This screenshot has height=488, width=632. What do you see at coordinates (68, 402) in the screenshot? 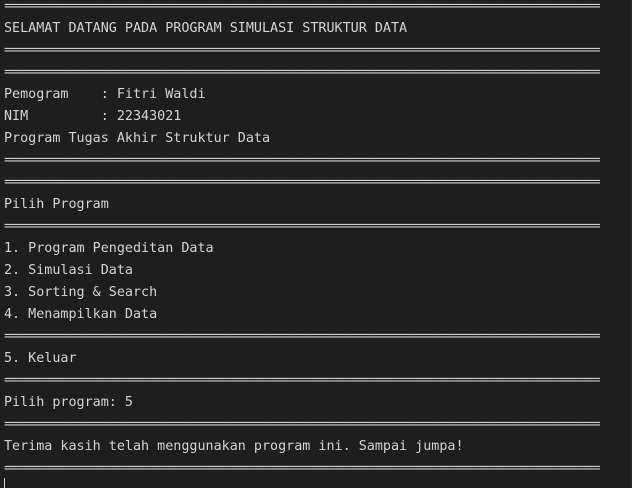
I see `input-prompt: Pilih program: 5` at bounding box center [68, 402].